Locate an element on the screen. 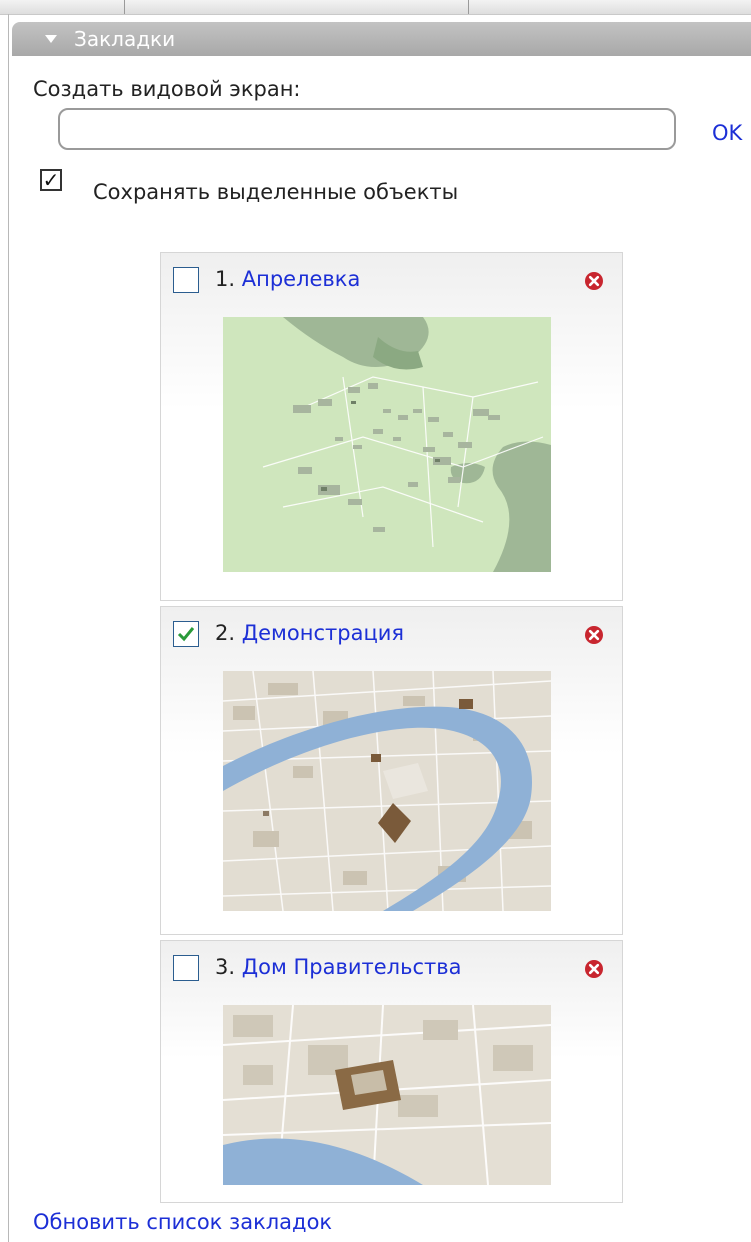 The height and width of the screenshot is (1242, 751). map-thumbnail-government is located at coordinates (387, 1095).